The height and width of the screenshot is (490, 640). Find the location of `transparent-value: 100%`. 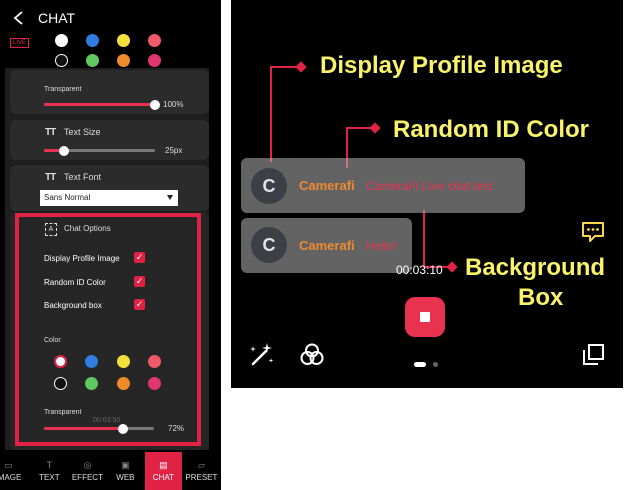

transparent-value: 100% is located at coordinates (173, 104).